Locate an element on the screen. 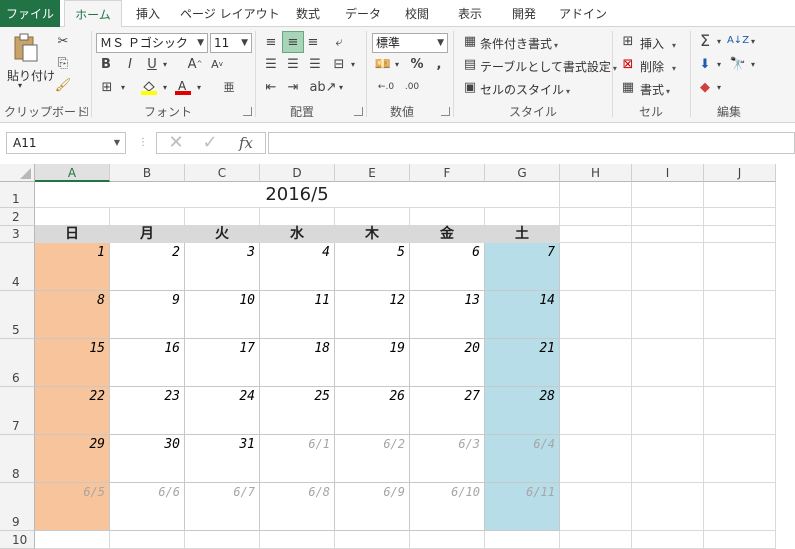 The height and width of the screenshot is (549, 795). calendar-day-cell: 2 is located at coordinates (147, 267).